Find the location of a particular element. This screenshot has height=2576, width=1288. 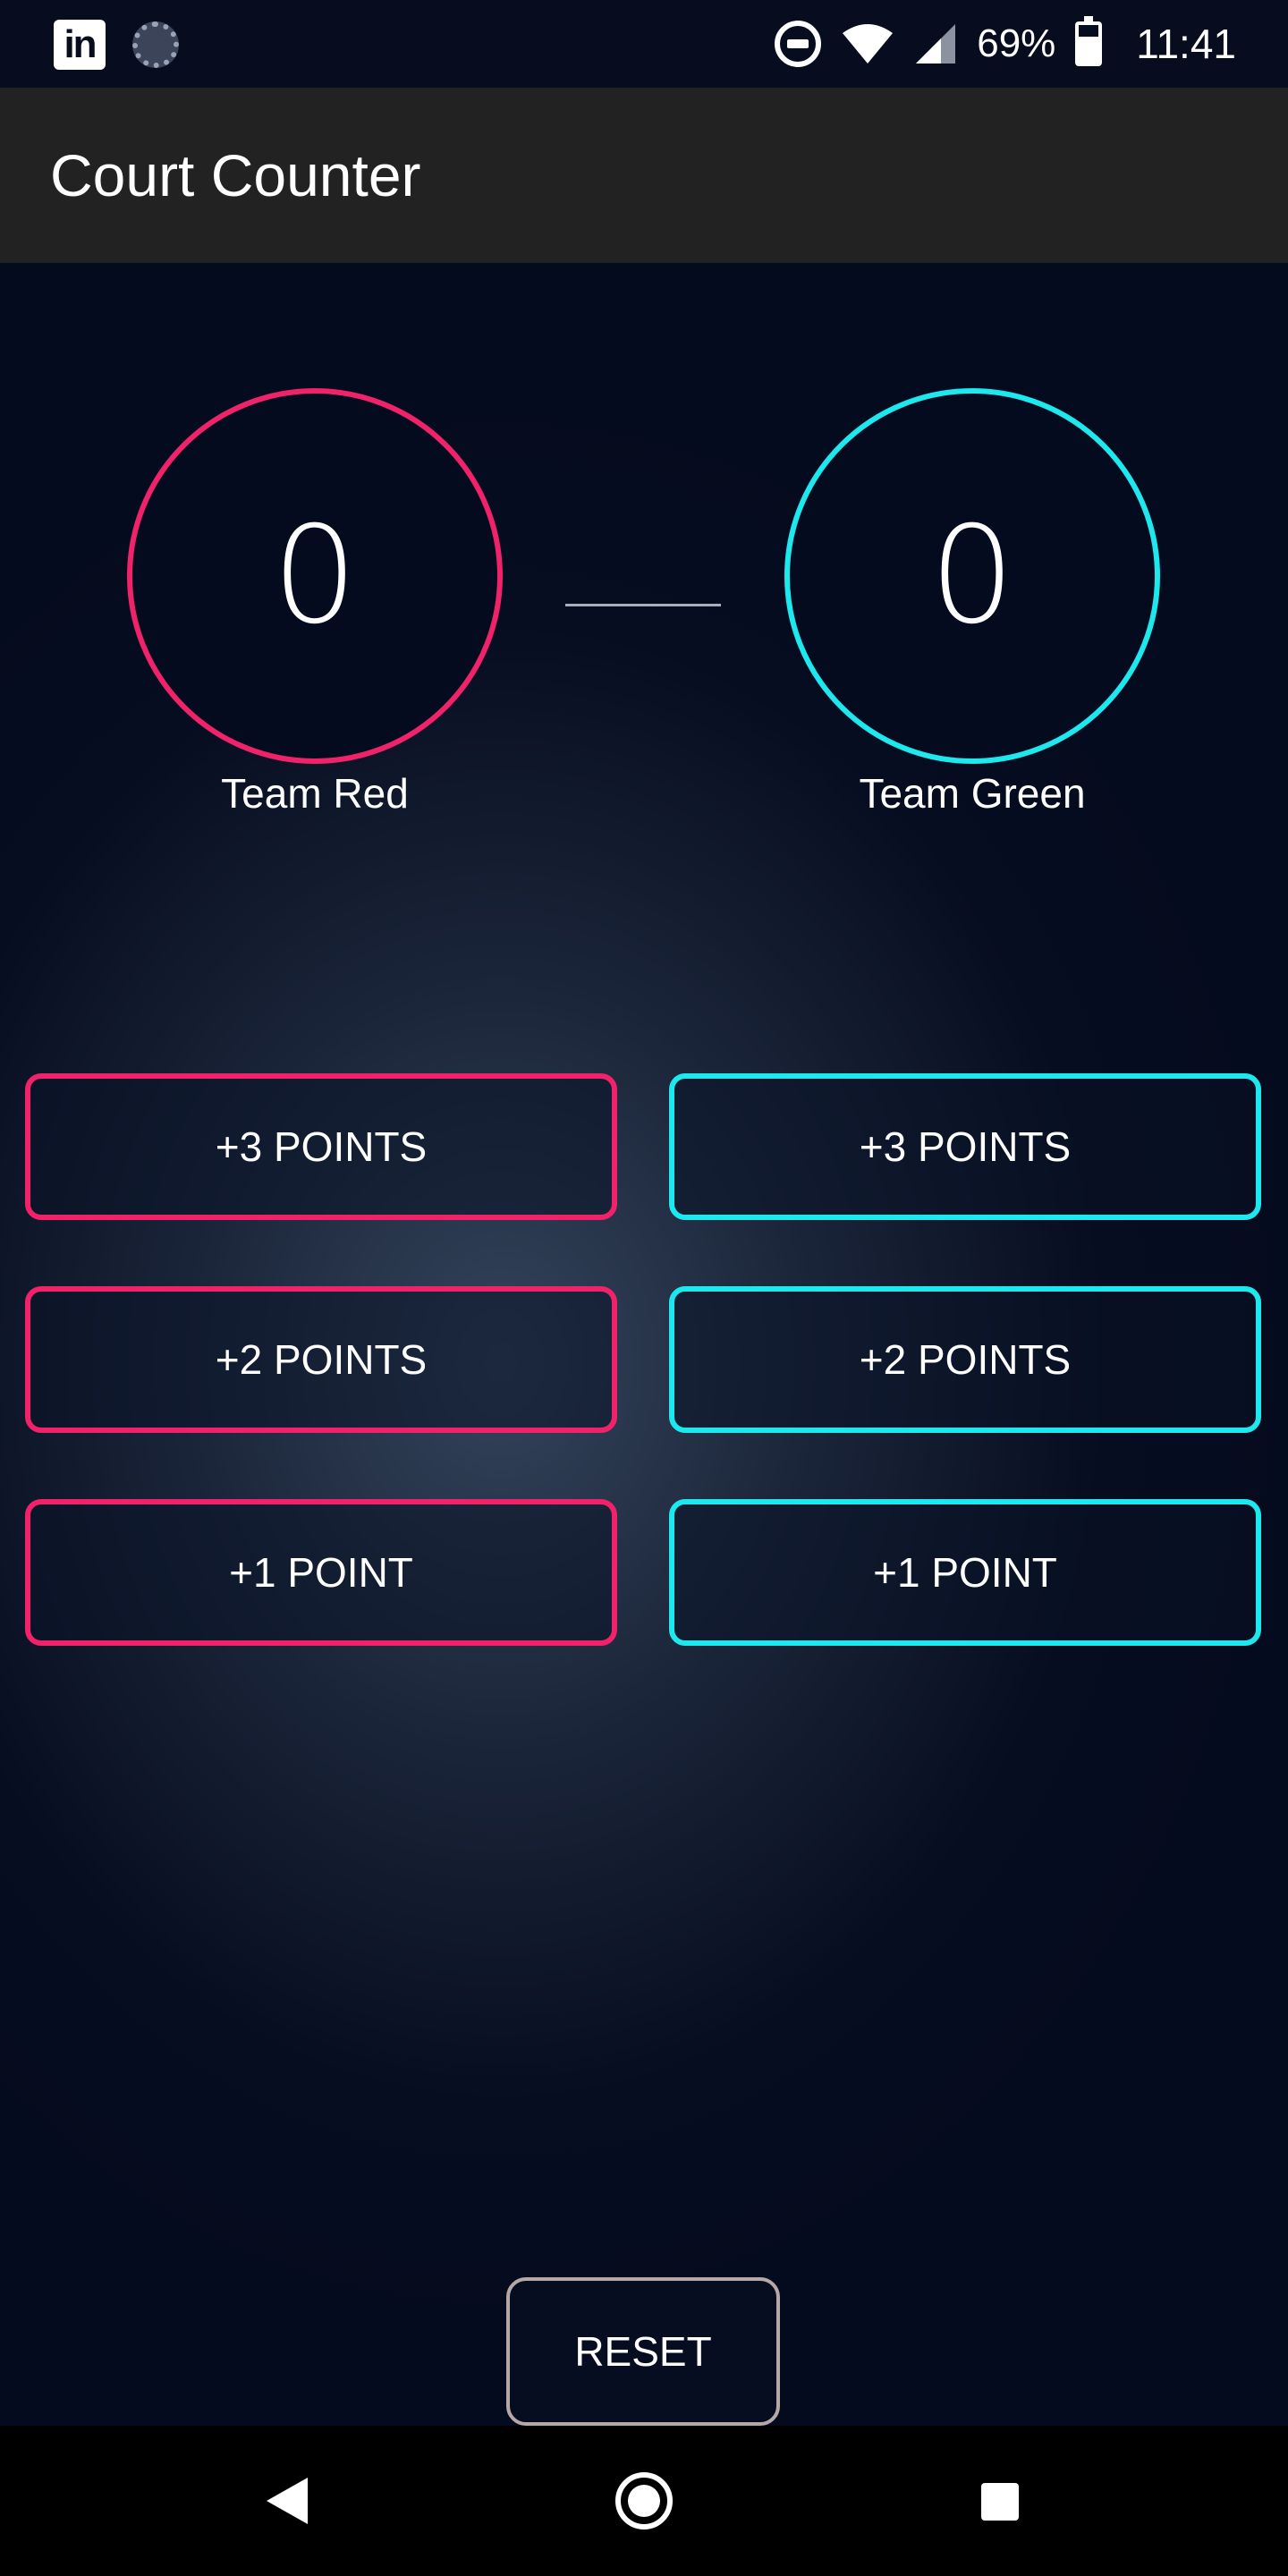

status-bar-system: 69% 11:41 is located at coordinates (1005, 44).